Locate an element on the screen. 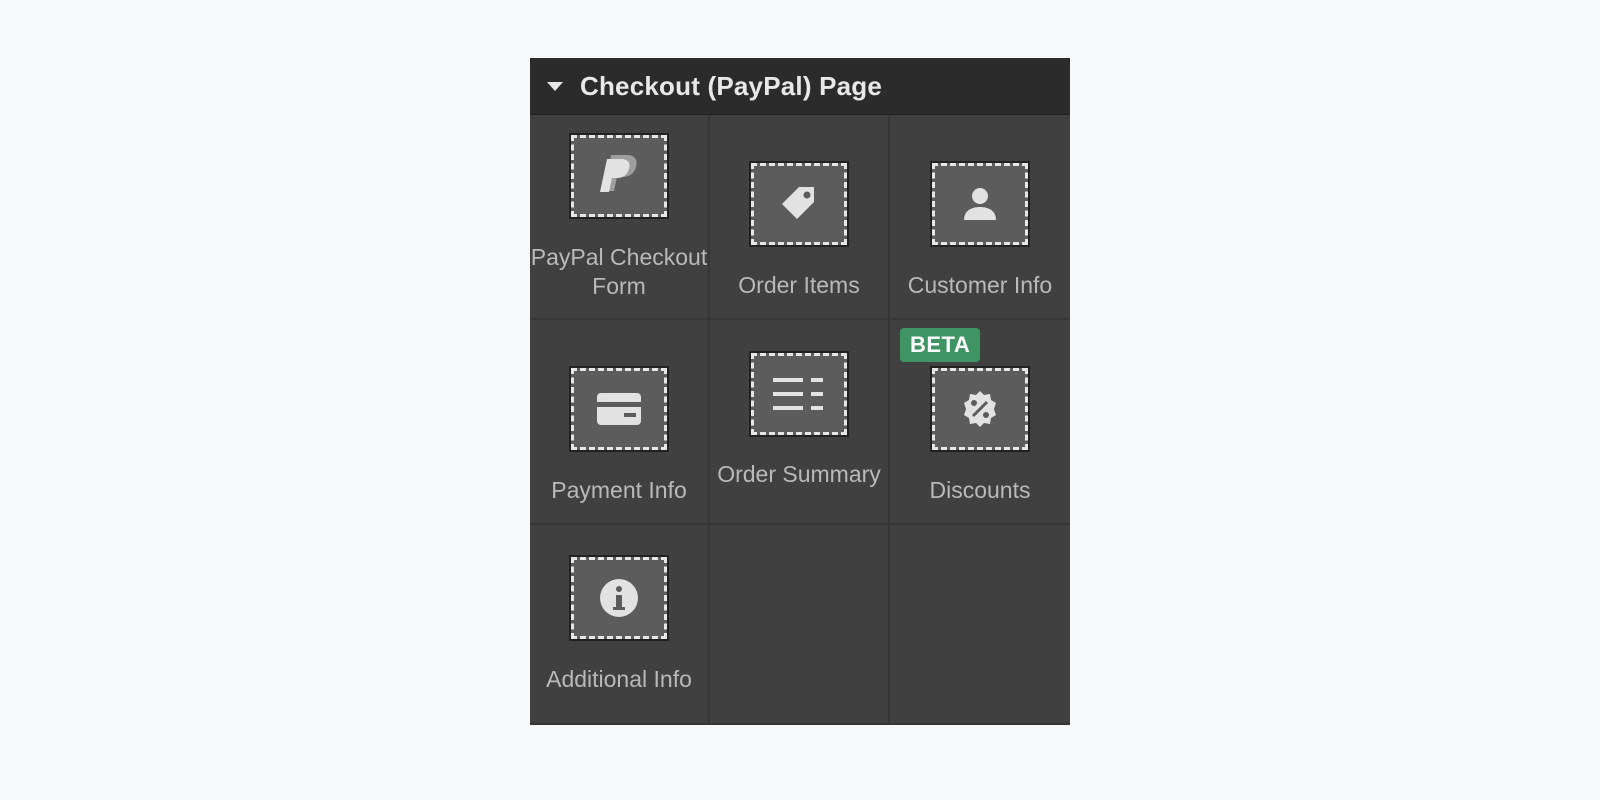 Image resolution: width=1600 pixels, height=800 pixels. credit-card-icon is located at coordinates (619, 409).